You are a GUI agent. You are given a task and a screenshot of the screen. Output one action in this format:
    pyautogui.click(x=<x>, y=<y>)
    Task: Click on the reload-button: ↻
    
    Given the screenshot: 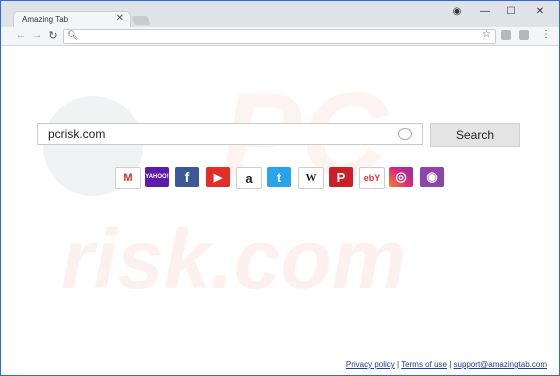 What is the action you would take?
    pyautogui.click(x=53, y=35)
    